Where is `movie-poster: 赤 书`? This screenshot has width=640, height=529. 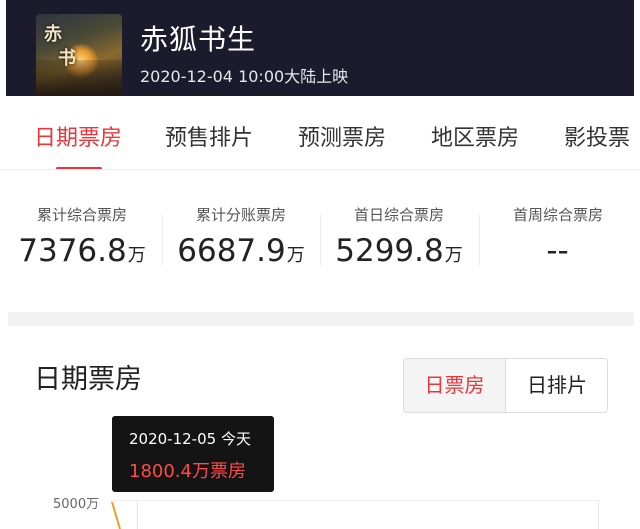
movie-poster: 赤 书 is located at coordinates (79, 55).